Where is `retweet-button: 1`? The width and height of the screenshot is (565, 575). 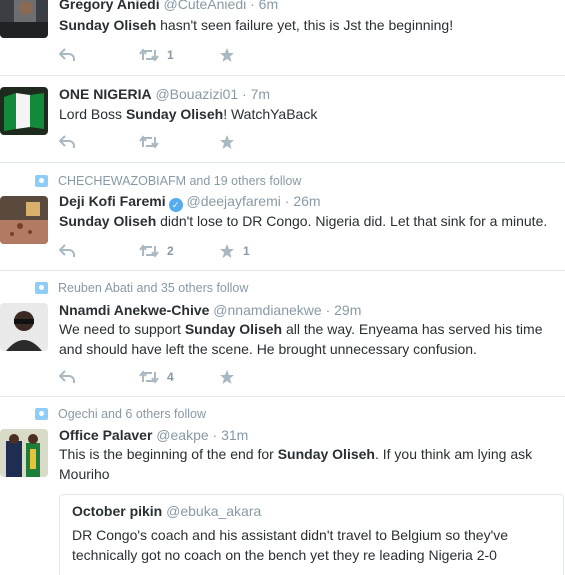 retweet-button: 1 is located at coordinates (179, 55).